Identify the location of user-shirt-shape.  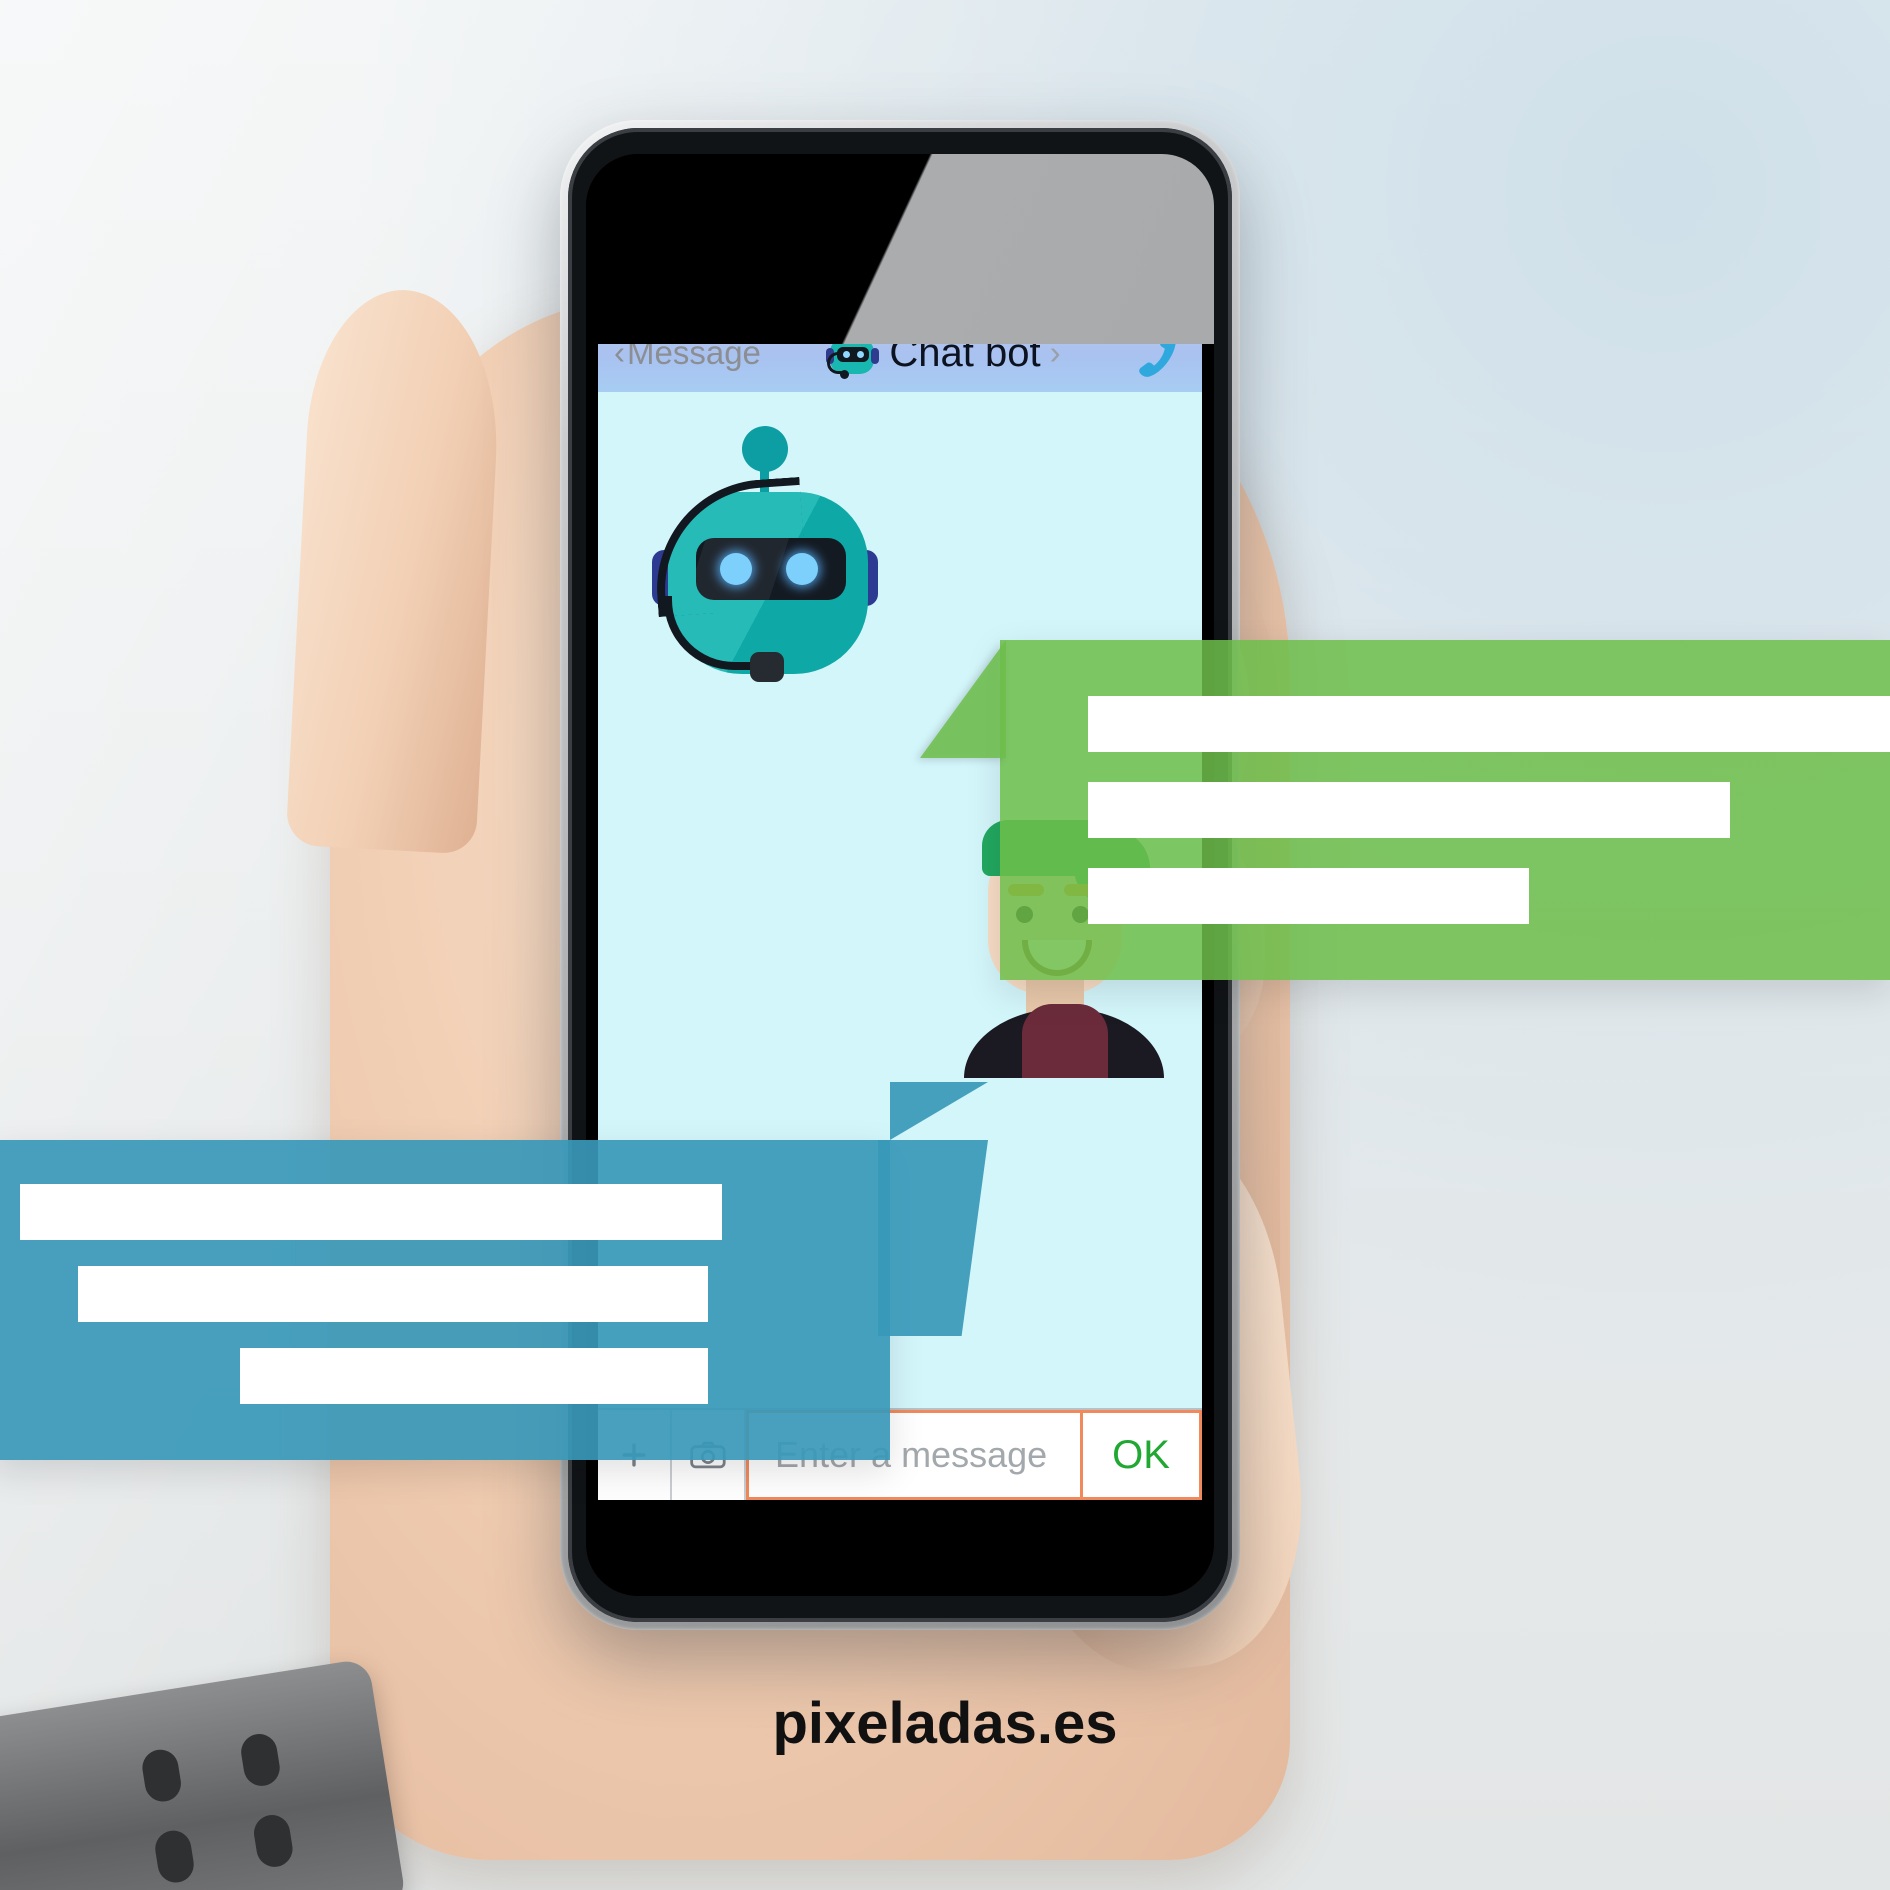
(1065, 1041).